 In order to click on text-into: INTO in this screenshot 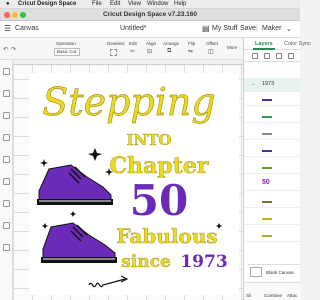, I will do `click(149, 140)`.